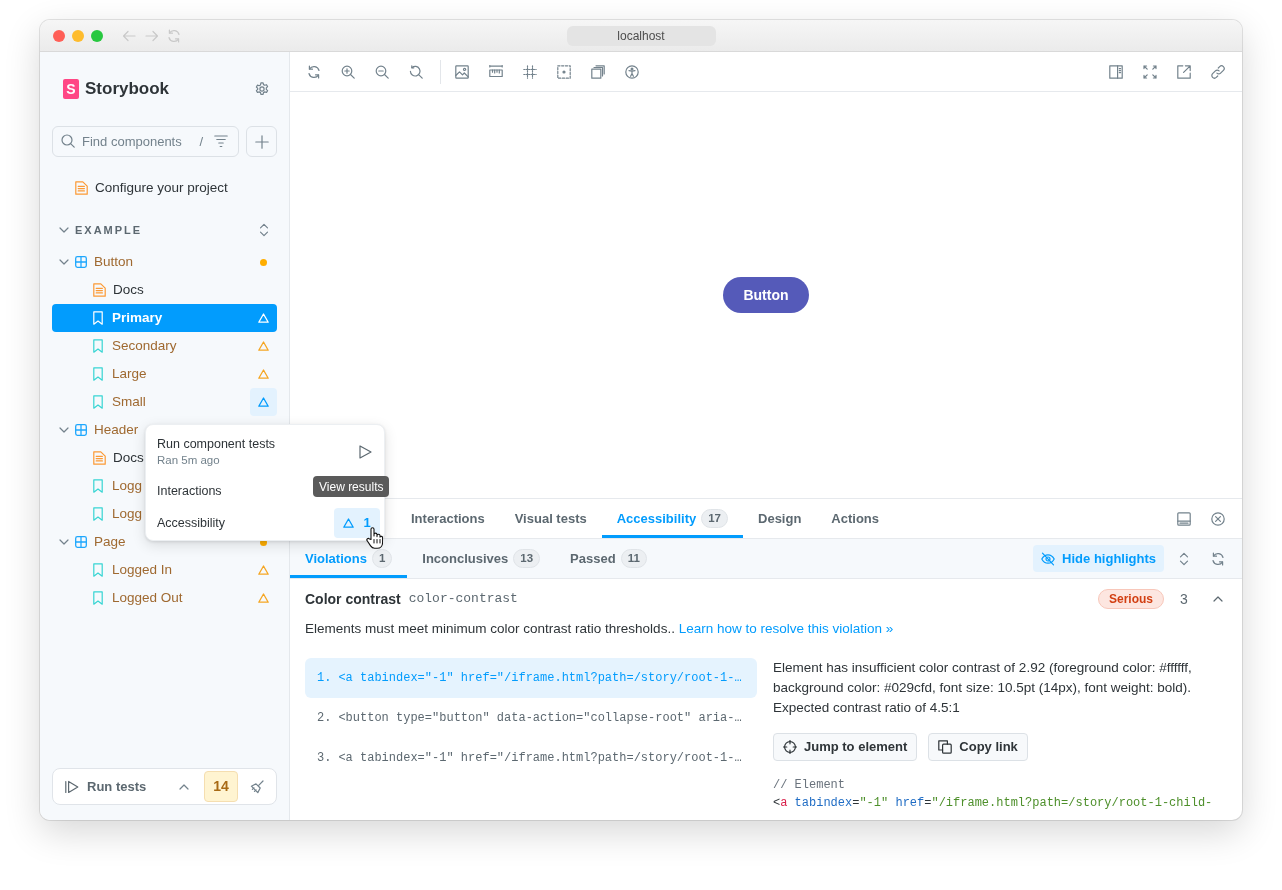 The height and width of the screenshot is (890, 1282). I want to click on run-icon, so click(72, 786).